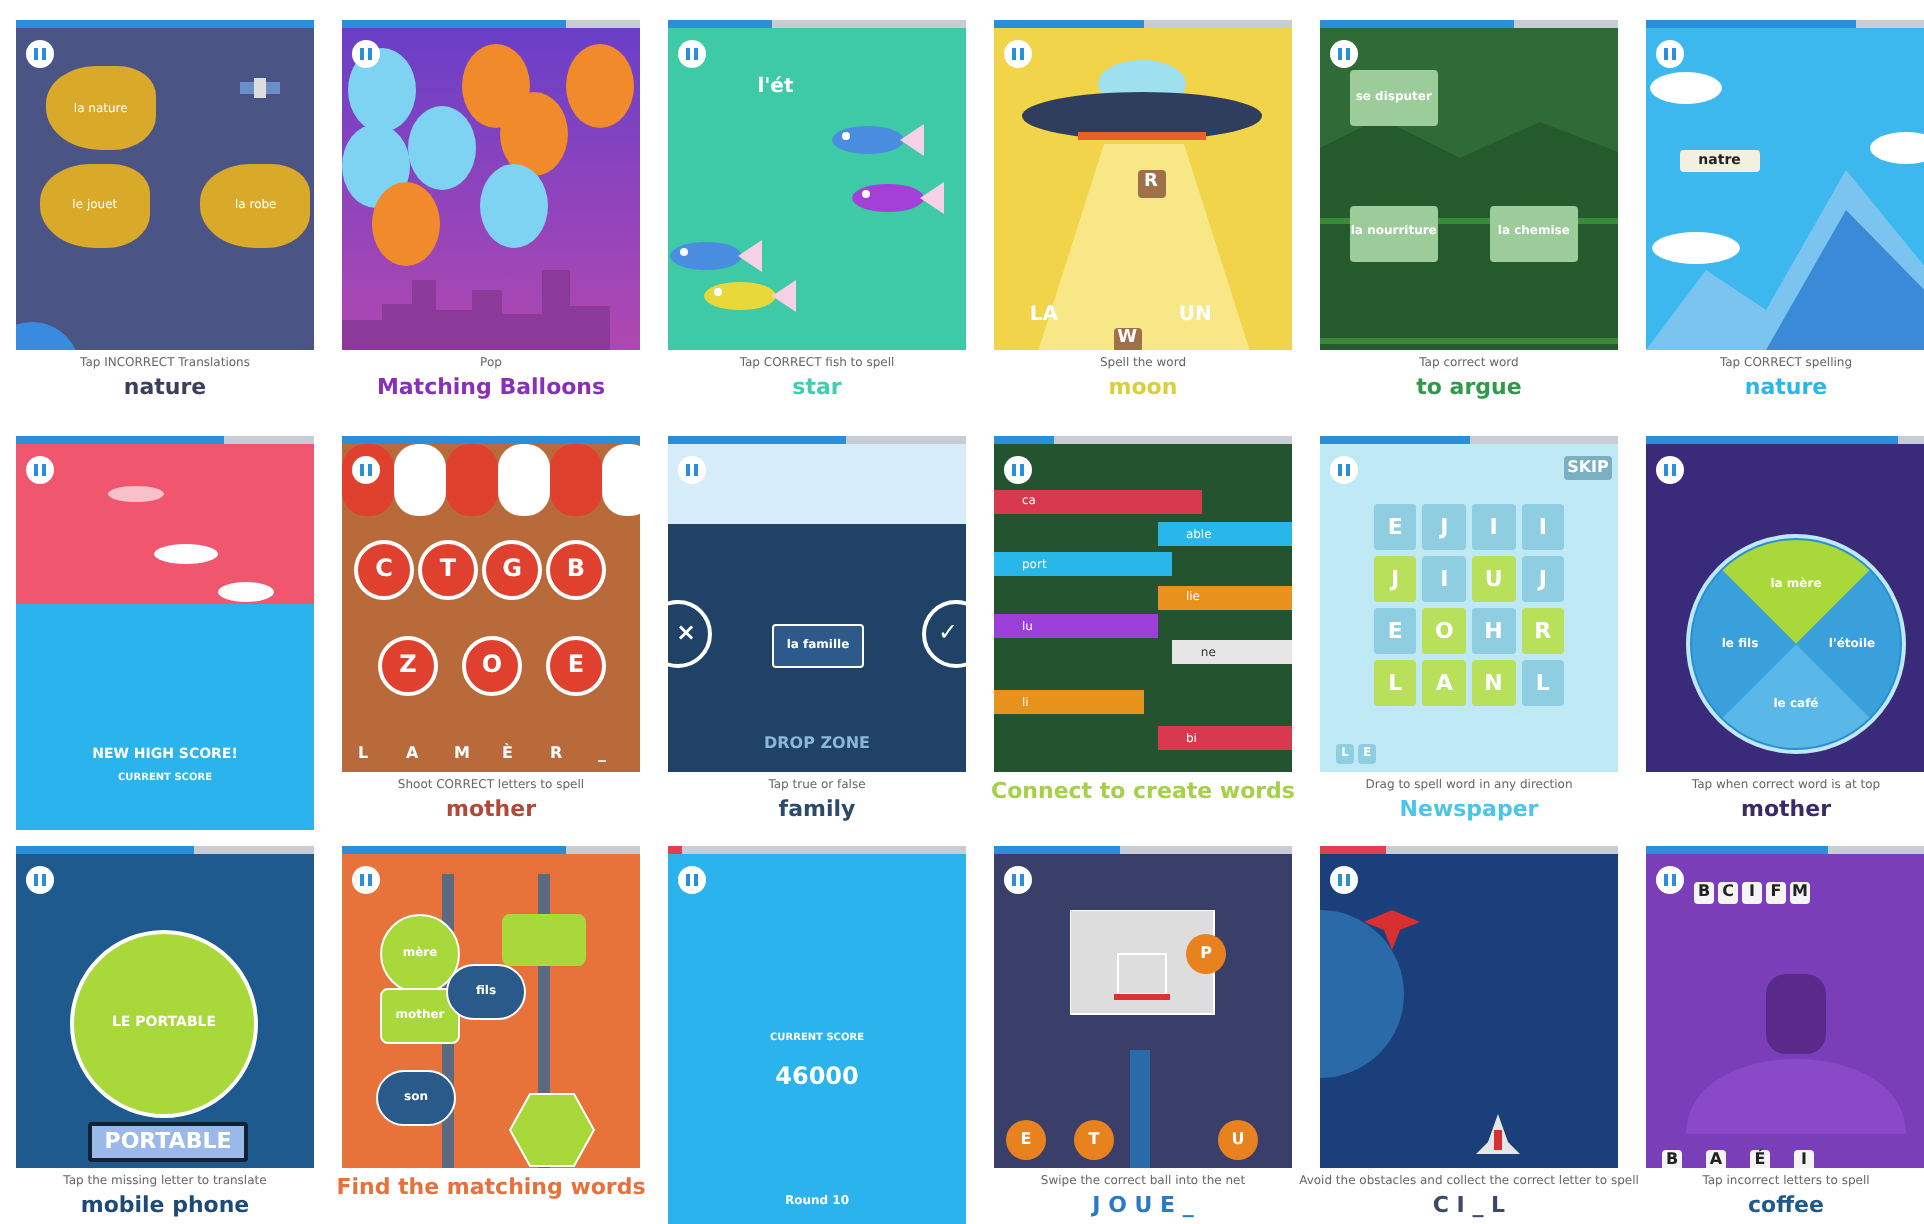  What do you see at coordinates (816, 743) in the screenshot?
I see `drop-zone-label: DROP ZONE` at bounding box center [816, 743].